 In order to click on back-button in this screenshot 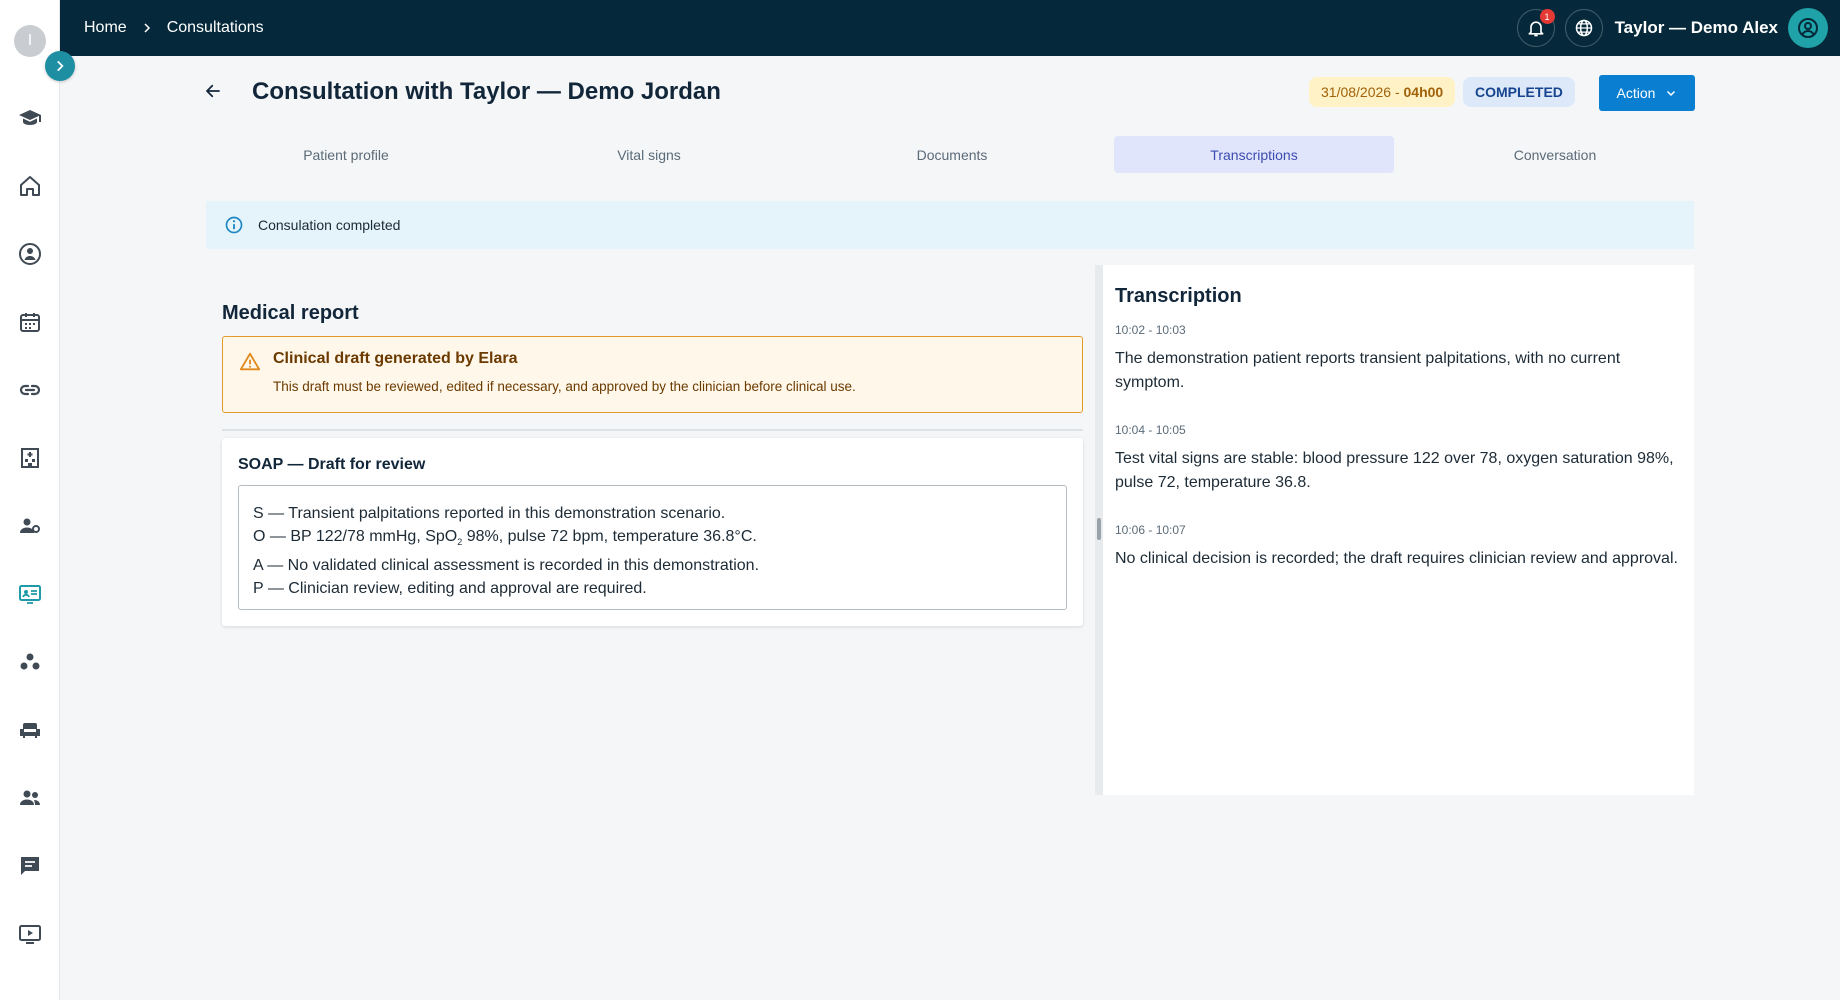, I will do `click(213, 91)`.